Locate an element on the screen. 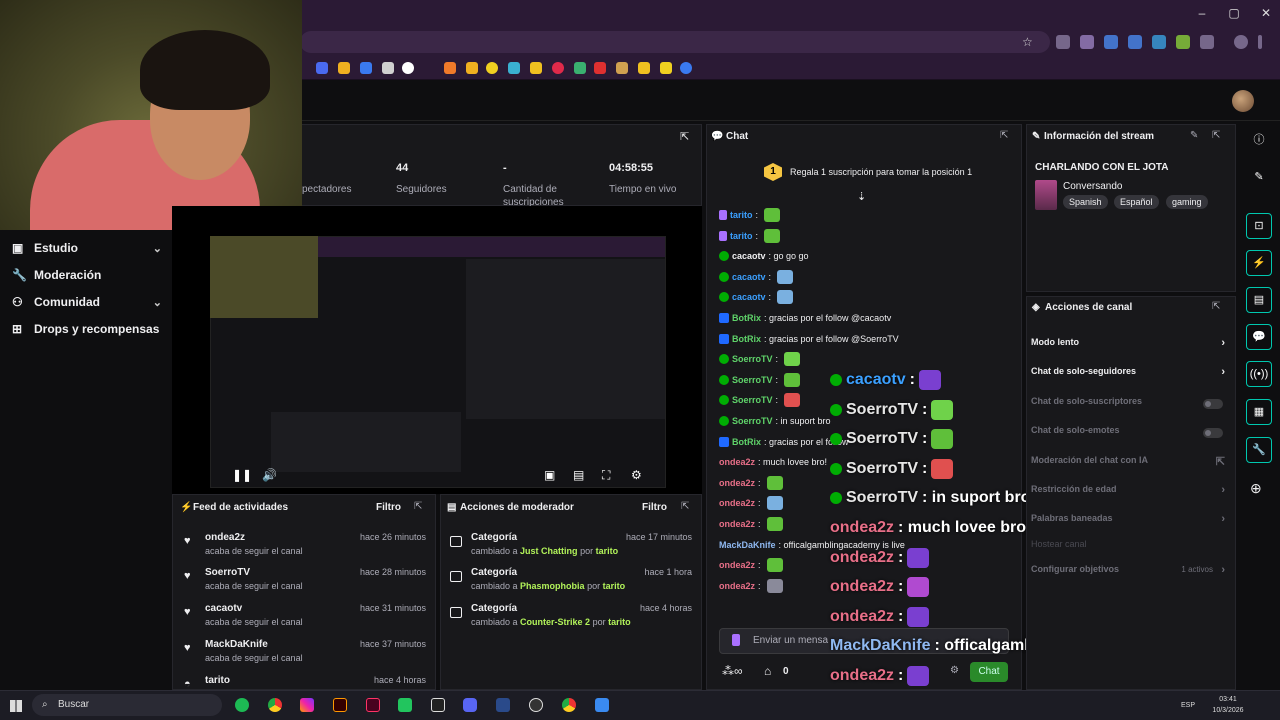 The height and width of the screenshot is (720, 1280). clock-time: 03:41 is located at coordinates (1228, 699).